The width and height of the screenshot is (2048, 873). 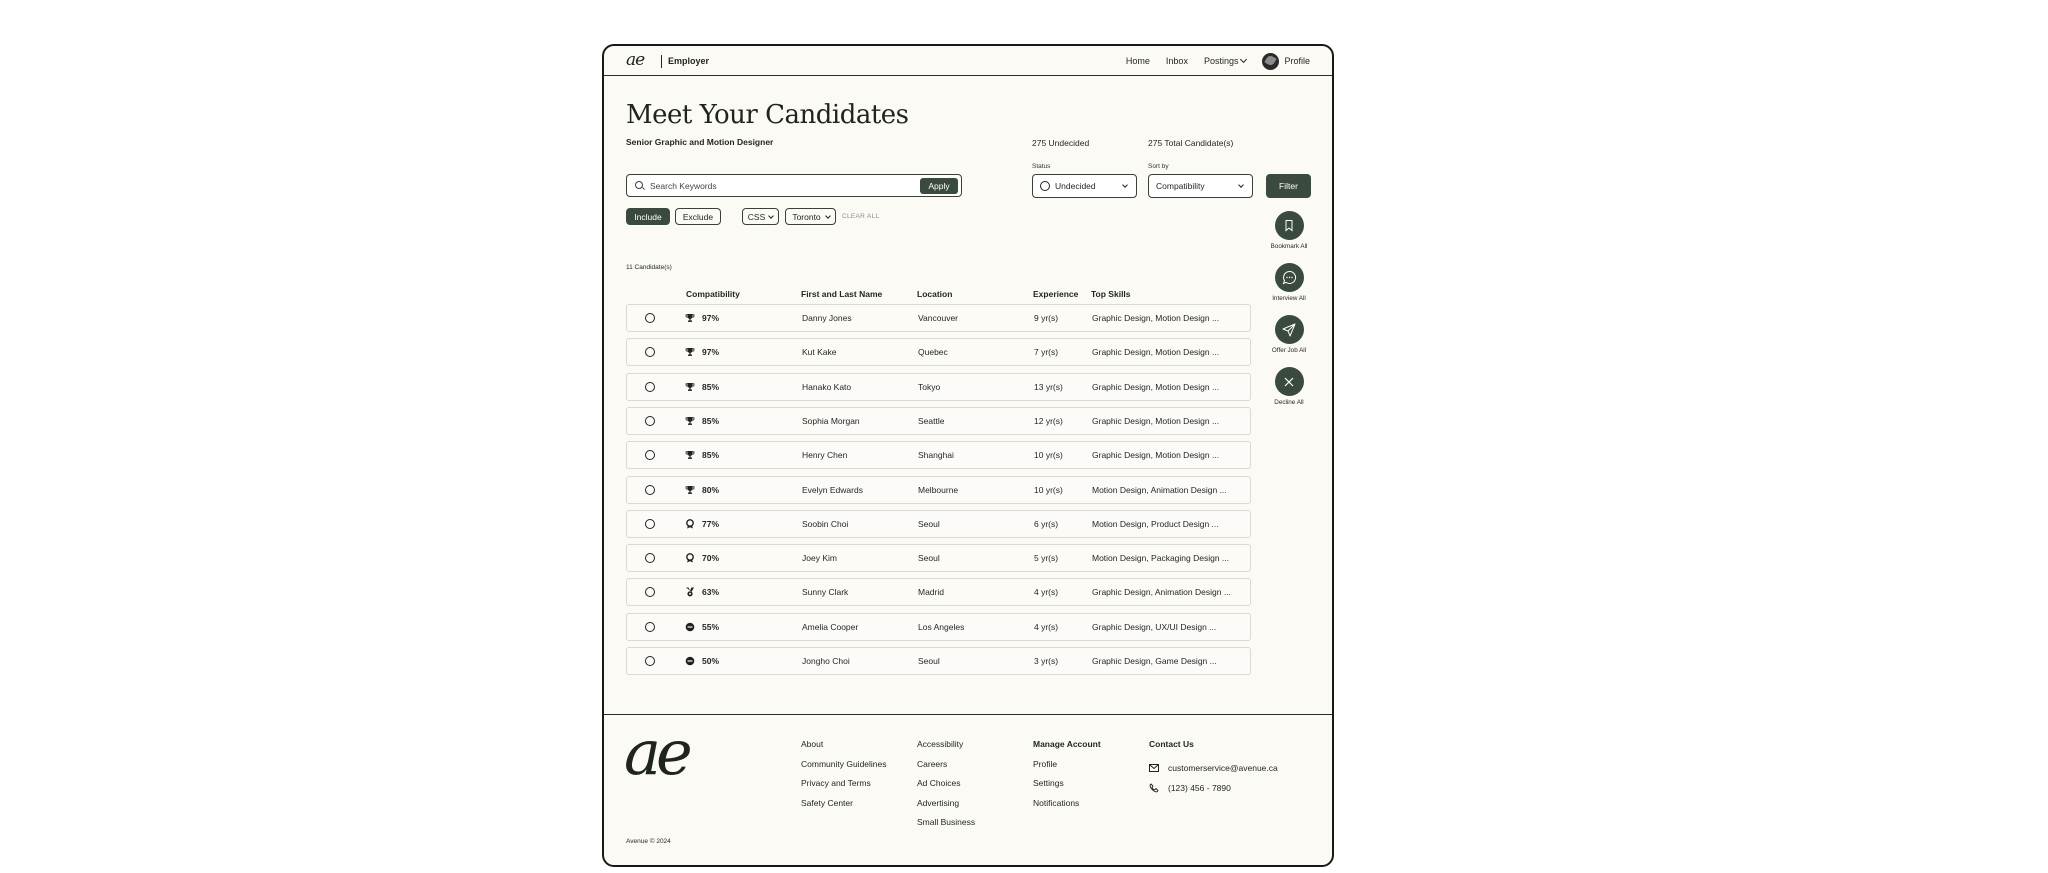 What do you see at coordinates (635, 60) in the screenshot?
I see `brand-logo: ae` at bounding box center [635, 60].